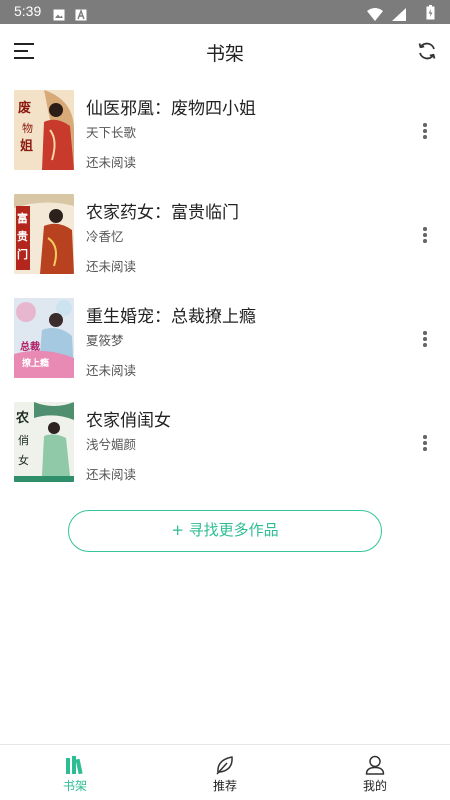 The image size is (450, 800). Describe the element at coordinates (44, 338) in the screenshot. I see `book-cover: 总裁 撩上瘾` at that location.